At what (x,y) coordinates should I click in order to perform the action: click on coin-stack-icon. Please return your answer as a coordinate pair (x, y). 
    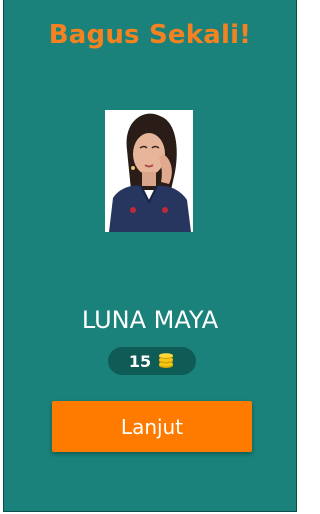
    Looking at the image, I should click on (166, 361).